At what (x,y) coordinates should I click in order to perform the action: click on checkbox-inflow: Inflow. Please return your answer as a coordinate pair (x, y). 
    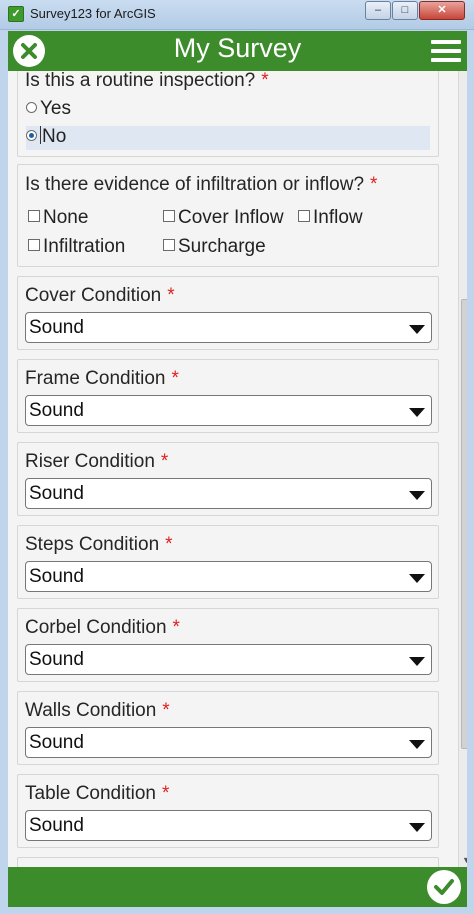
    Looking at the image, I should click on (330, 218).